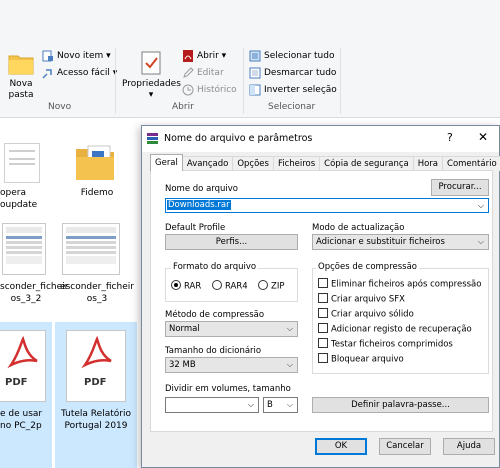 Image resolution: width=500 pixels, height=468 pixels. I want to click on format-rar4-radio: RAR4, so click(230, 286).